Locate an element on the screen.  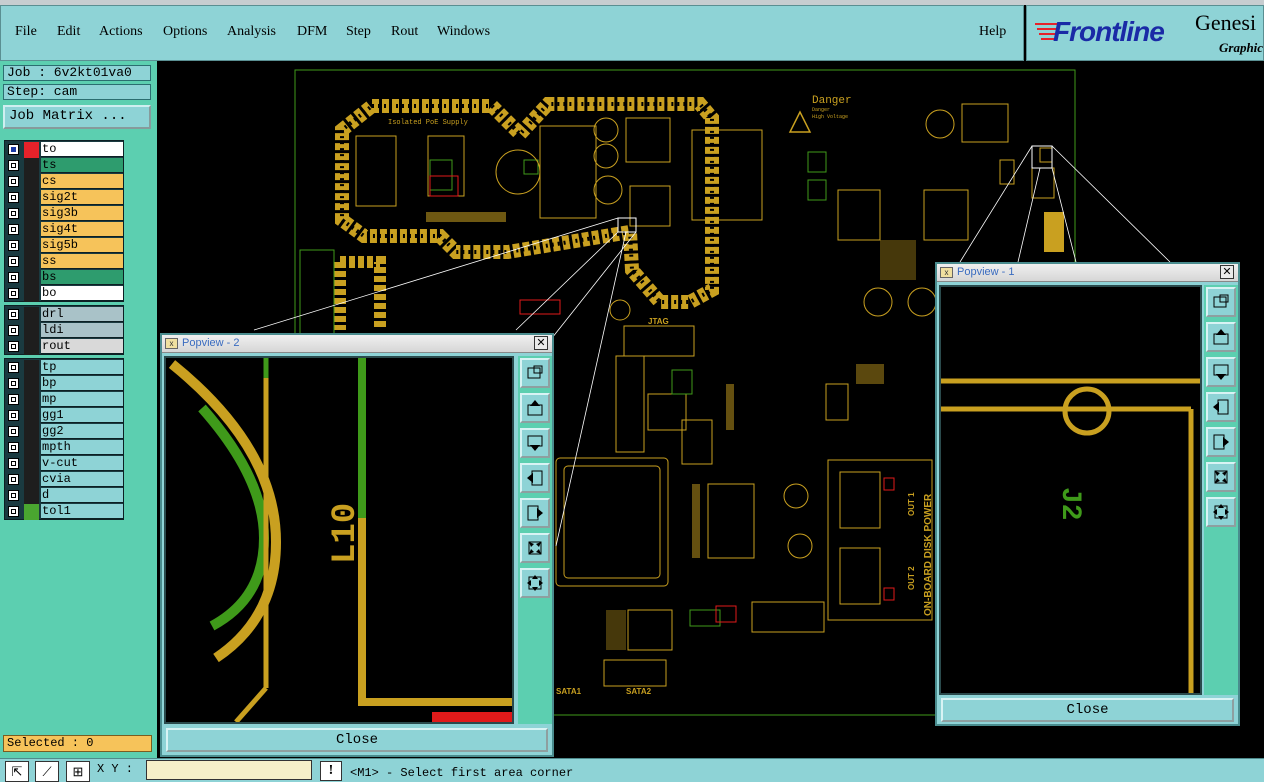
layer-name: sig4t is located at coordinates (82, 229).